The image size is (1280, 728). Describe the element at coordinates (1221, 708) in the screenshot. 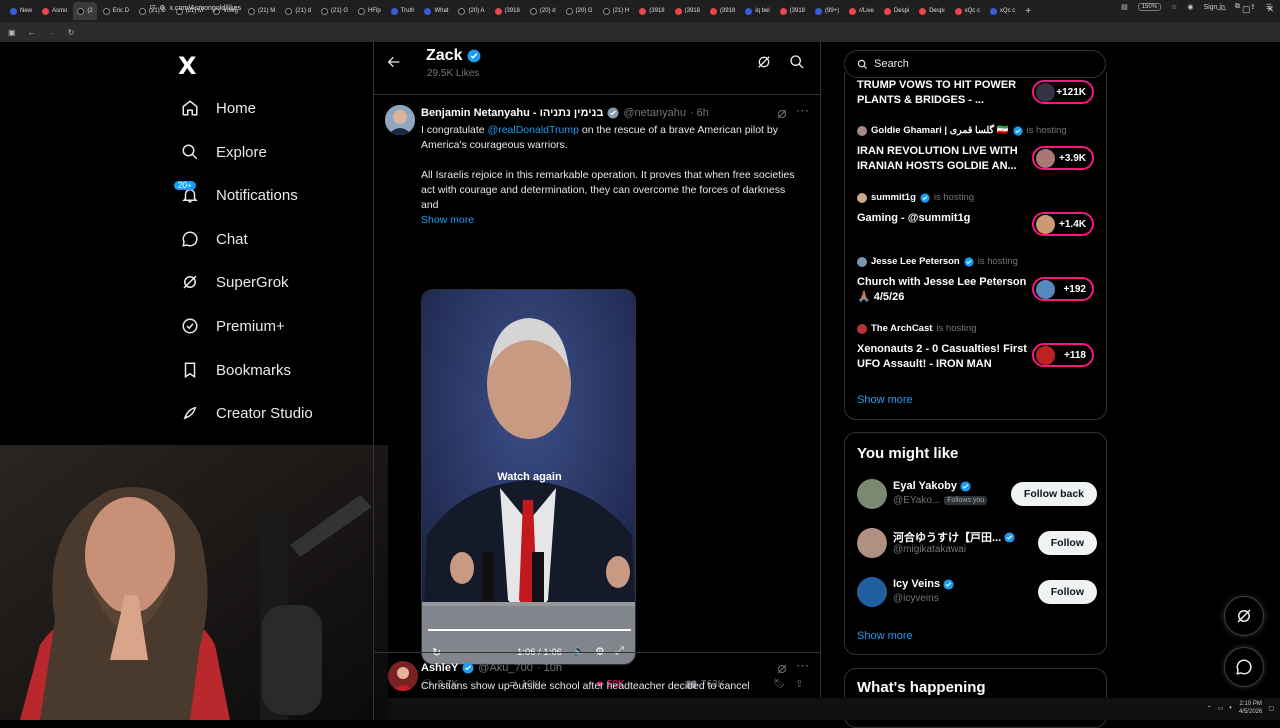

I see `network-icon: ▭` at that location.